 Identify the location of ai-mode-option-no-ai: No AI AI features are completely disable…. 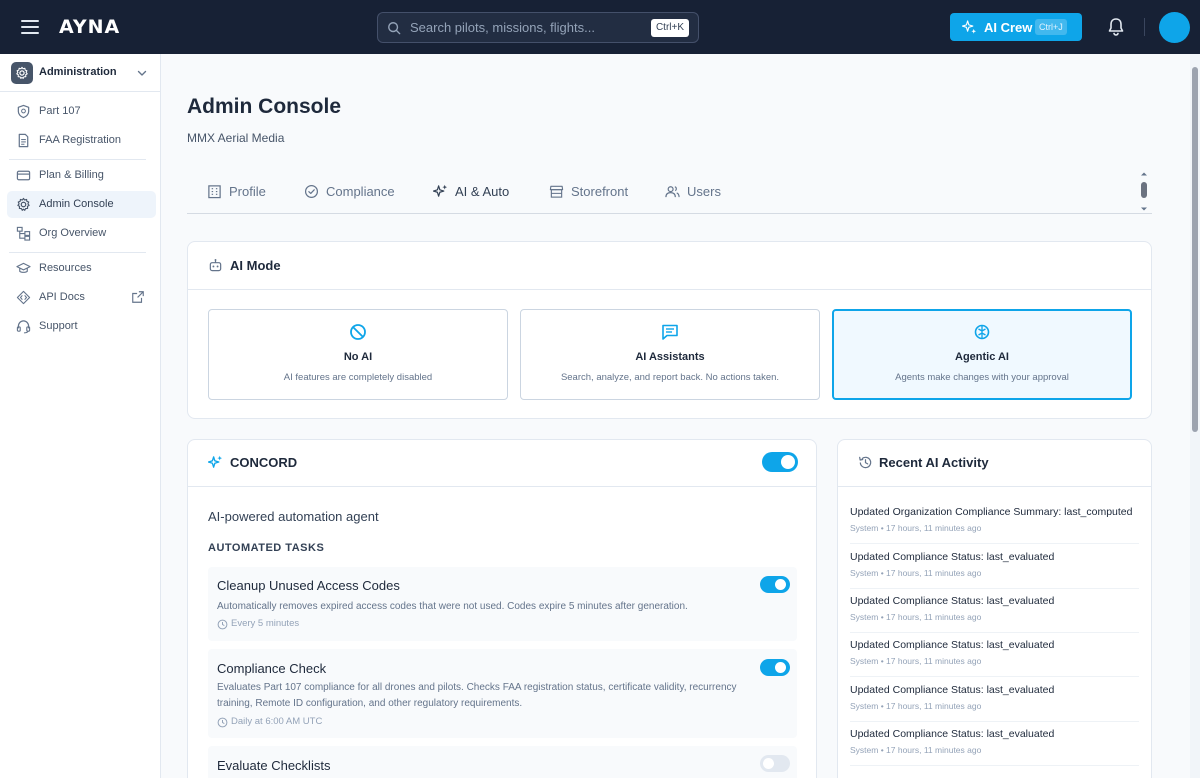
(358, 354).